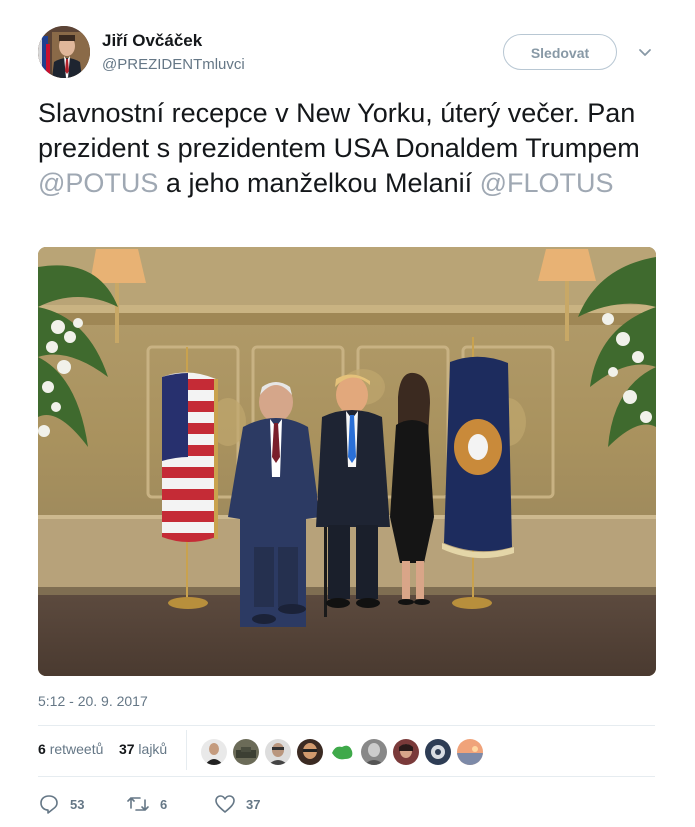  I want to click on likes-label: lajků, so click(152, 749).